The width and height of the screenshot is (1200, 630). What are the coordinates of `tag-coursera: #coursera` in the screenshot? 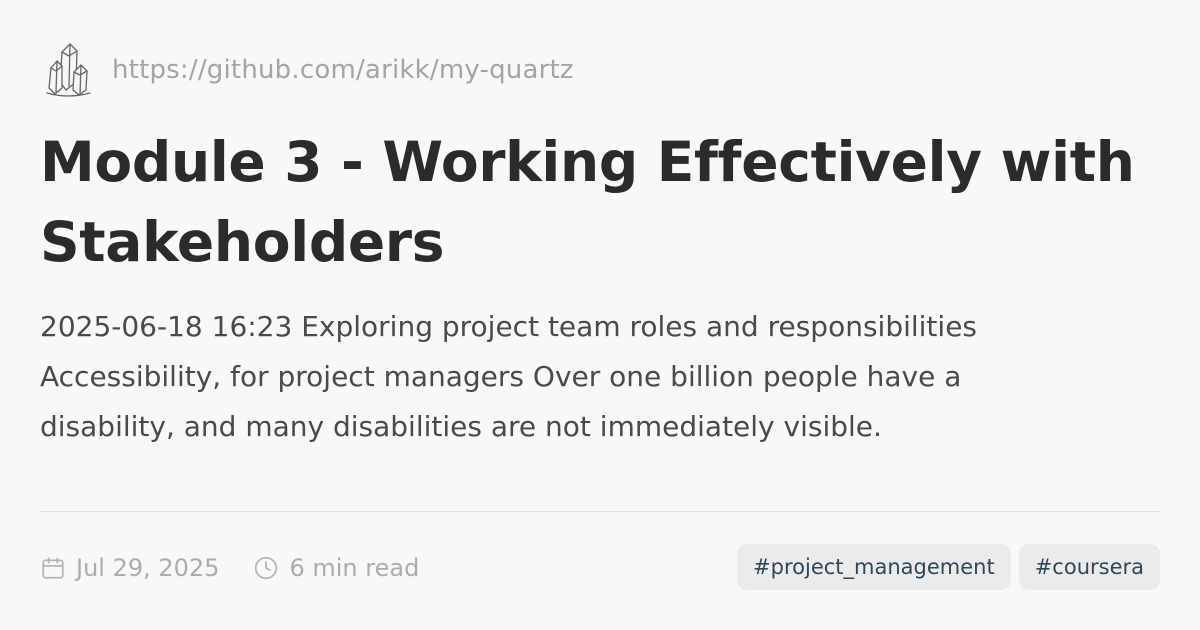 It's located at (1089, 567).